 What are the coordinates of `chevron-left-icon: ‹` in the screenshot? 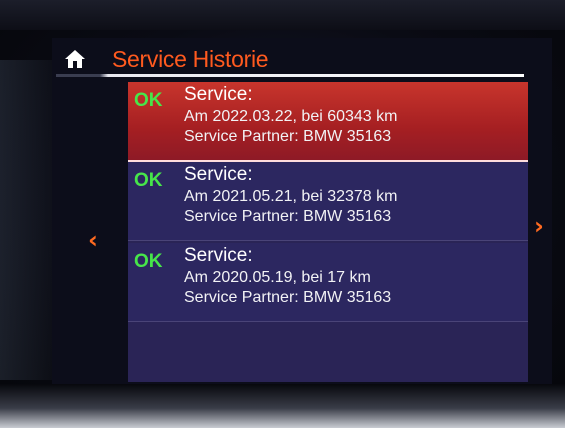 It's located at (93, 240).